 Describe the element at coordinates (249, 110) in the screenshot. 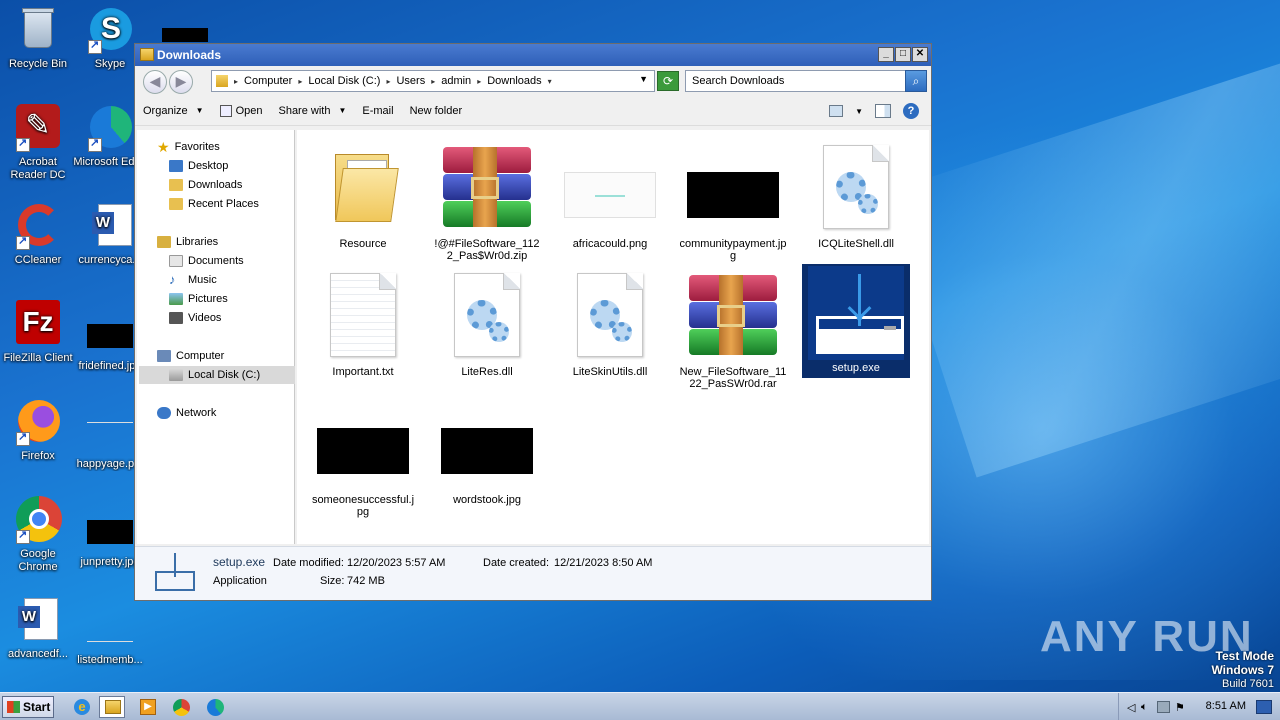

I see `open-label: Open` at that location.